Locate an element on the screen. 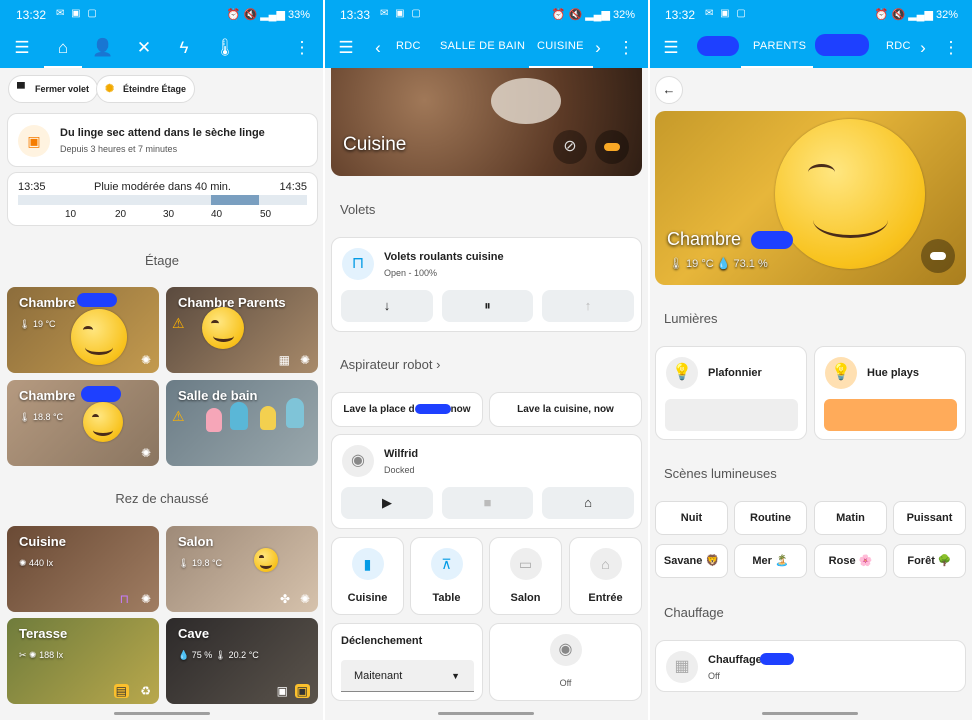  app-bar: ☰ PARENTS RDC › ⋮ is located at coordinates (810, 48).